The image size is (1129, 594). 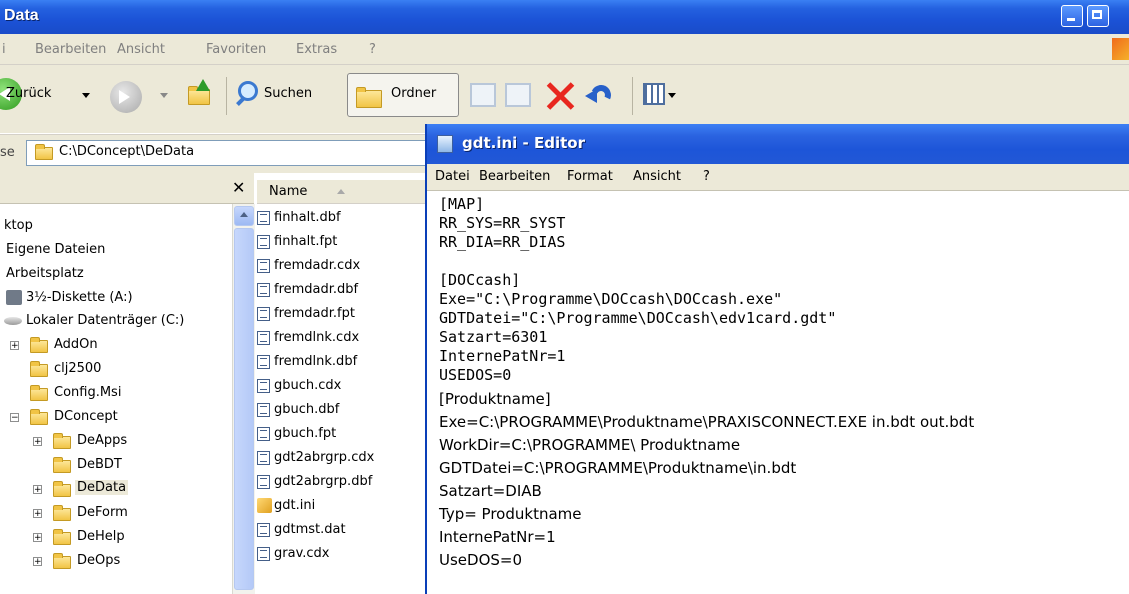 I want to click on editor-line: GDTDatei=C:\PROGRAMME\Produktname\in.bdt, so click(x=618, y=468).